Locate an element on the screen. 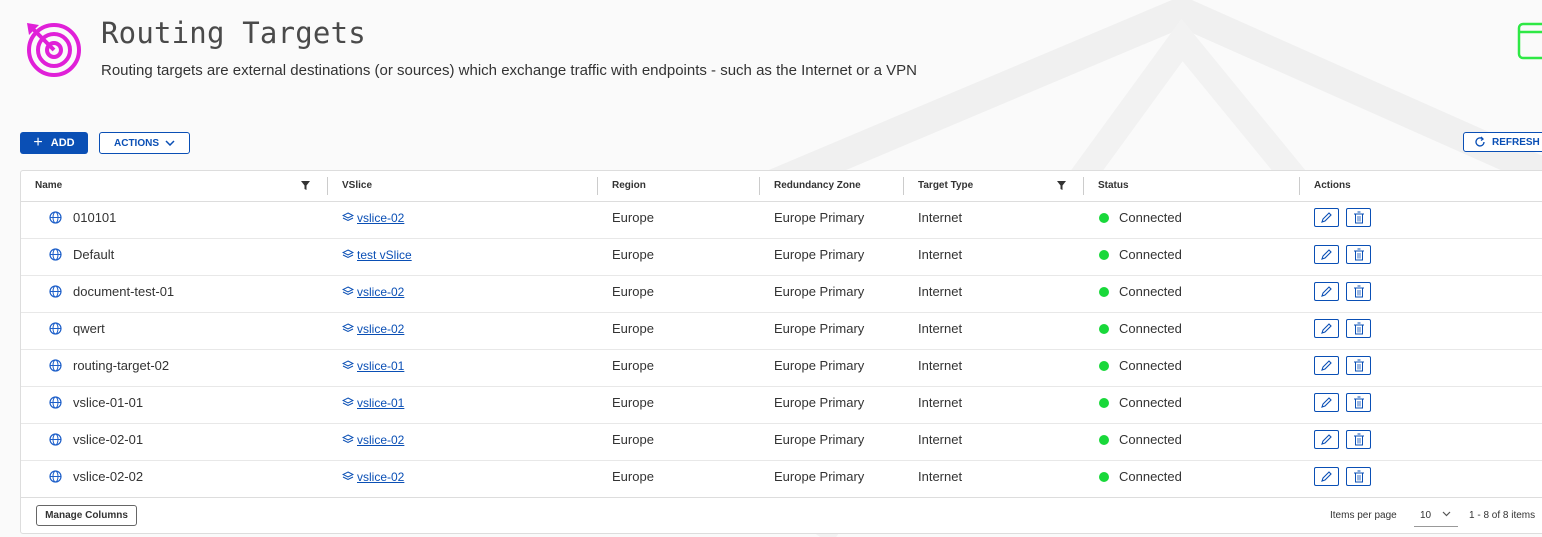  add-button-label: ADD is located at coordinates (62, 143).